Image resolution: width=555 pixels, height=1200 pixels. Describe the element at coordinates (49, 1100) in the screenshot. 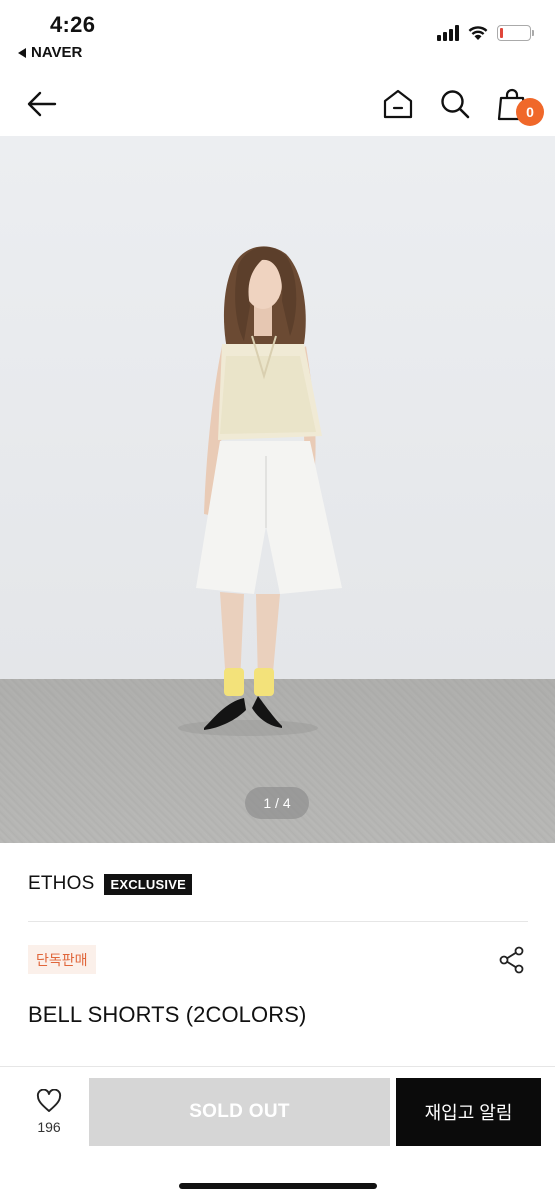

I see `heart-icon` at that location.